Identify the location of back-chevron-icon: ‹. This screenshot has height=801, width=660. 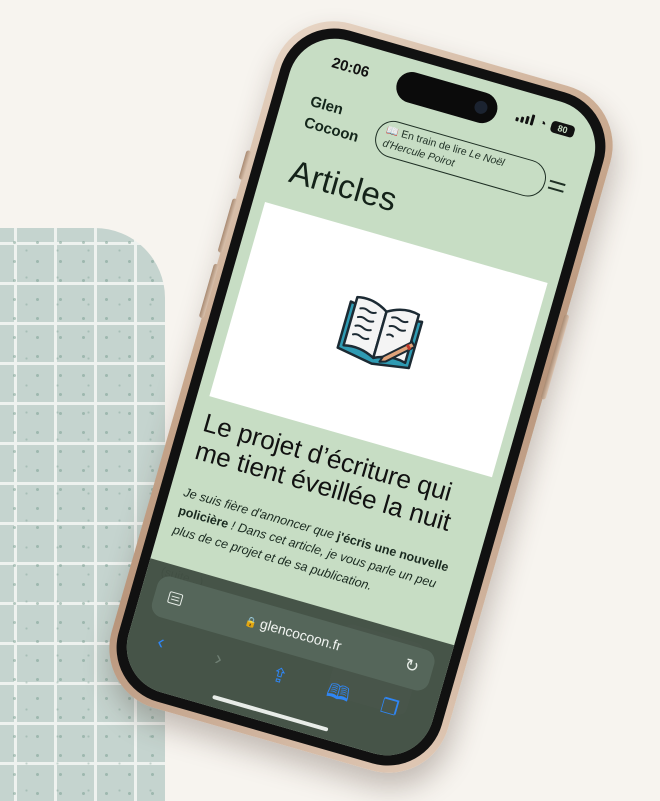
(161, 642).